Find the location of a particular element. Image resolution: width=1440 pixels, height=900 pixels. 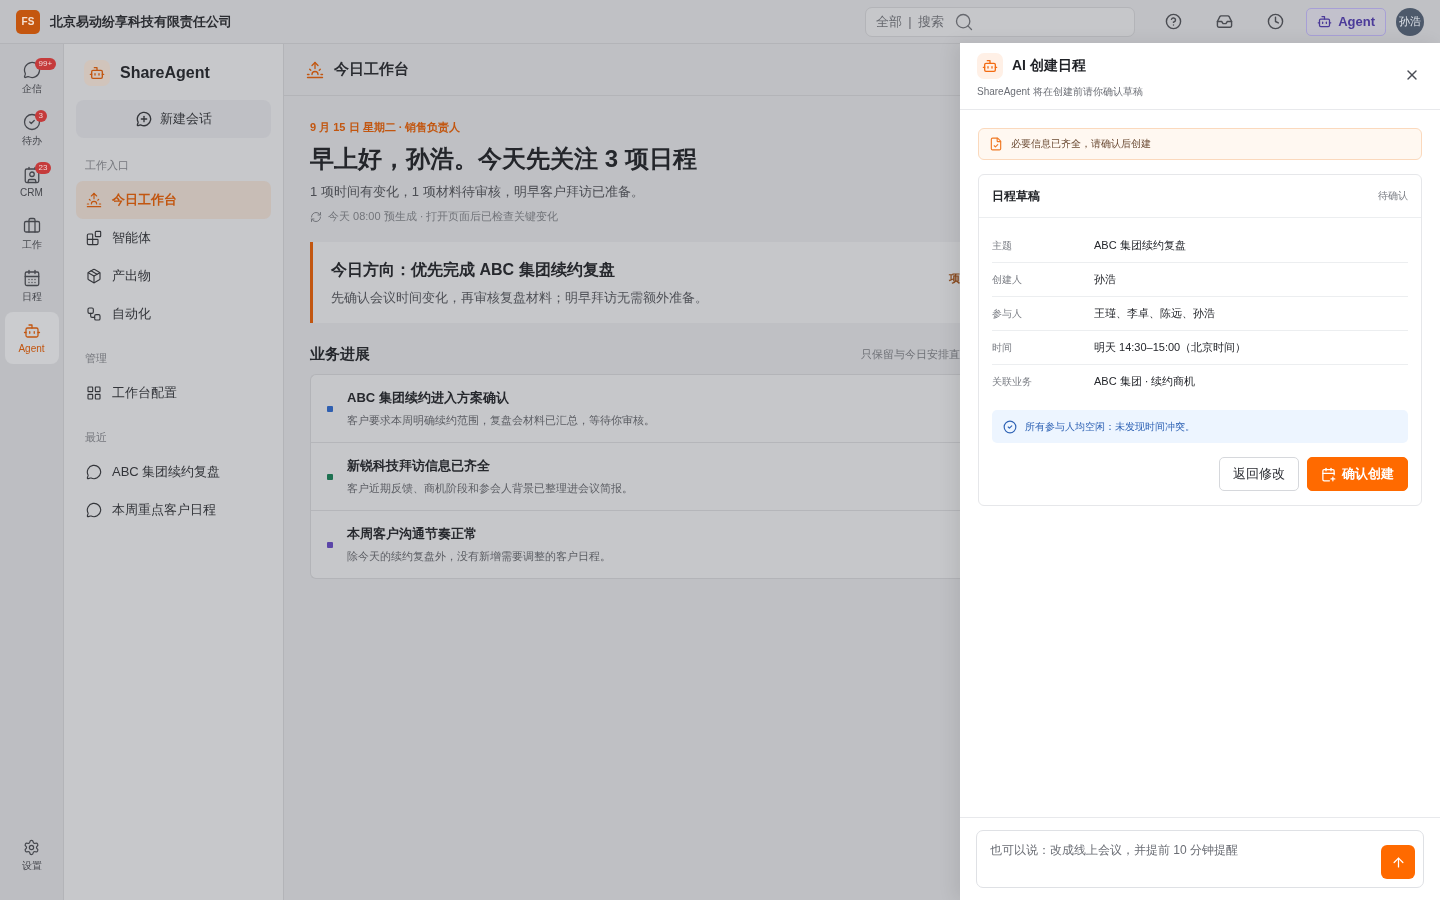

search-icon is located at coordinates (963, 21).